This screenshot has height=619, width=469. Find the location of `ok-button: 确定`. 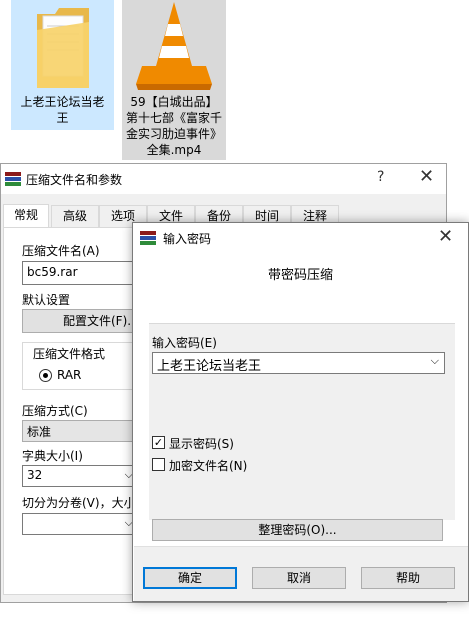

ok-button: 确定 is located at coordinates (190, 578).